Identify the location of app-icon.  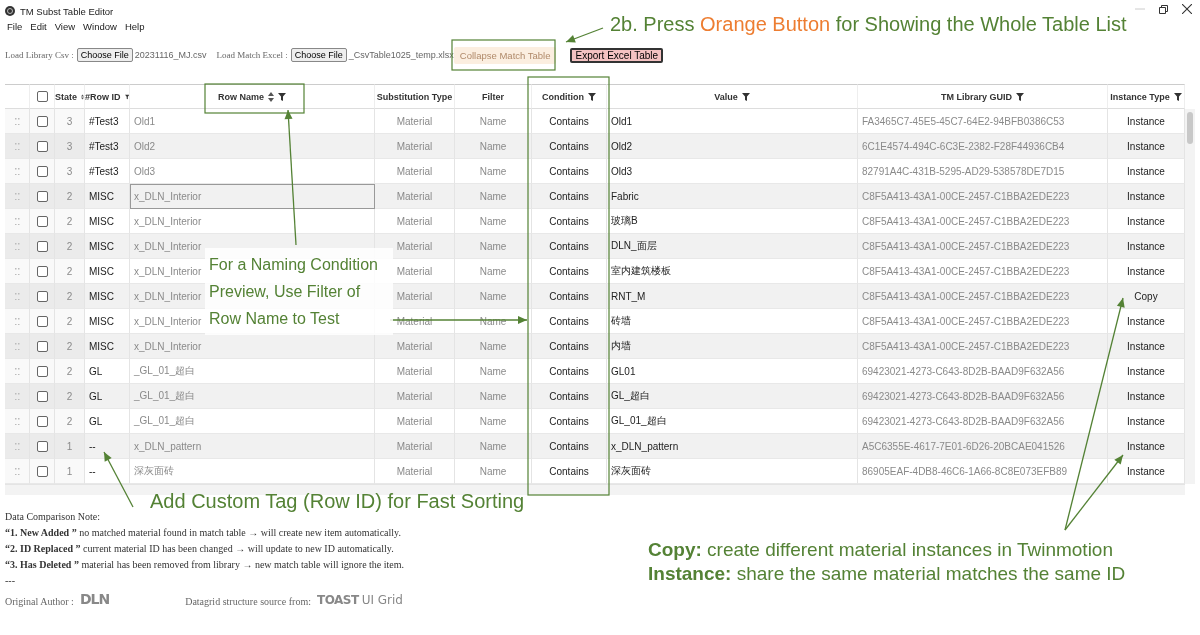
(10, 11).